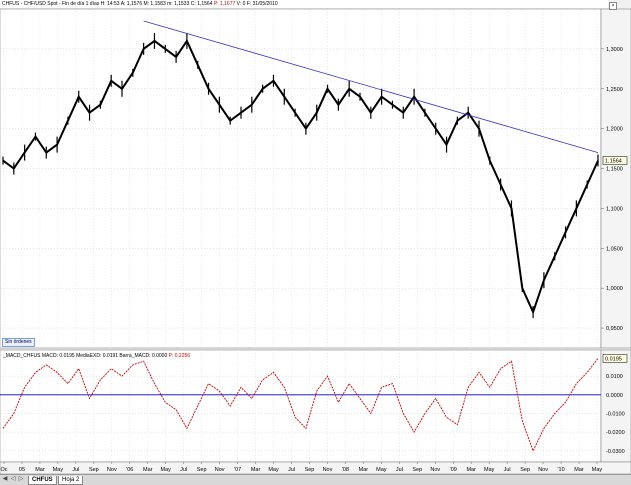 Image resolution: width=631 pixels, height=485 pixels. Describe the element at coordinates (614, 50) in the screenshot. I see `price-tick-label: 1,3000` at that location.